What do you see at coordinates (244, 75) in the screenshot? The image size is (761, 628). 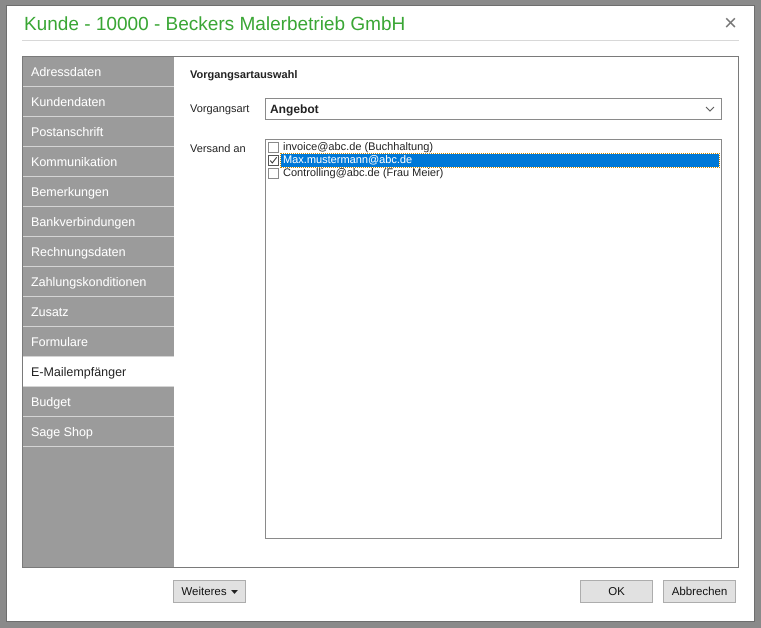 I see `section-title: Vorgangsartauswahl` at bounding box center [244, 75].